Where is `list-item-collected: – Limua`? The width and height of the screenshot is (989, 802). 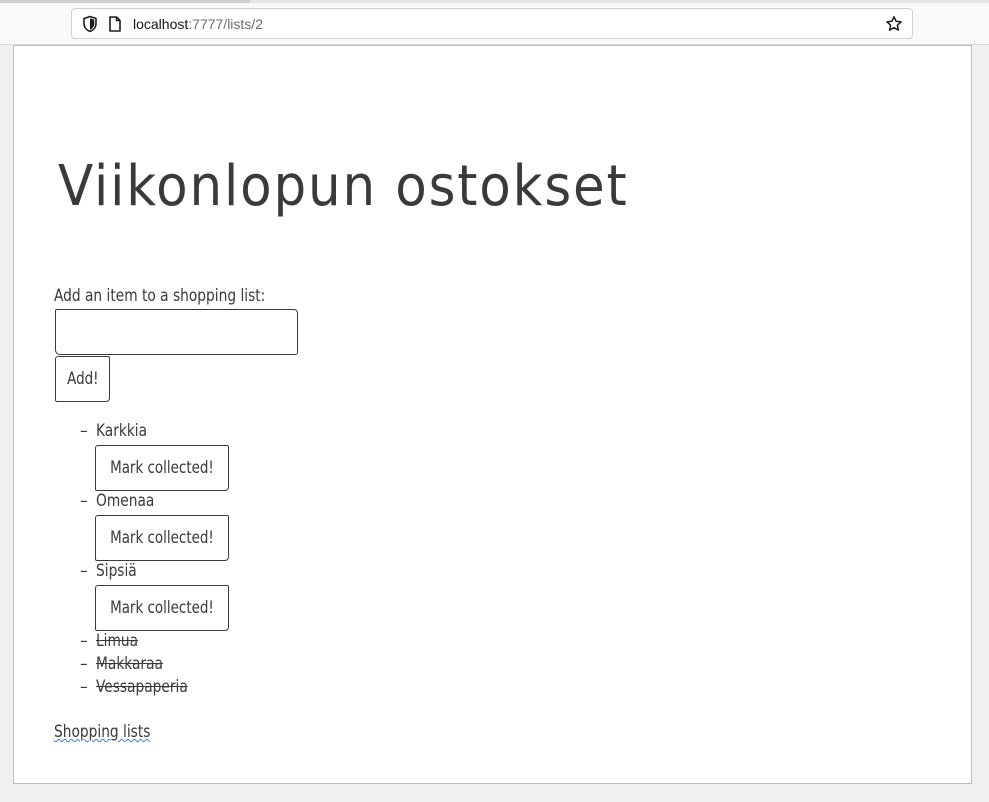
list-item-collected: – Limua is located at coordinates (111, 641).